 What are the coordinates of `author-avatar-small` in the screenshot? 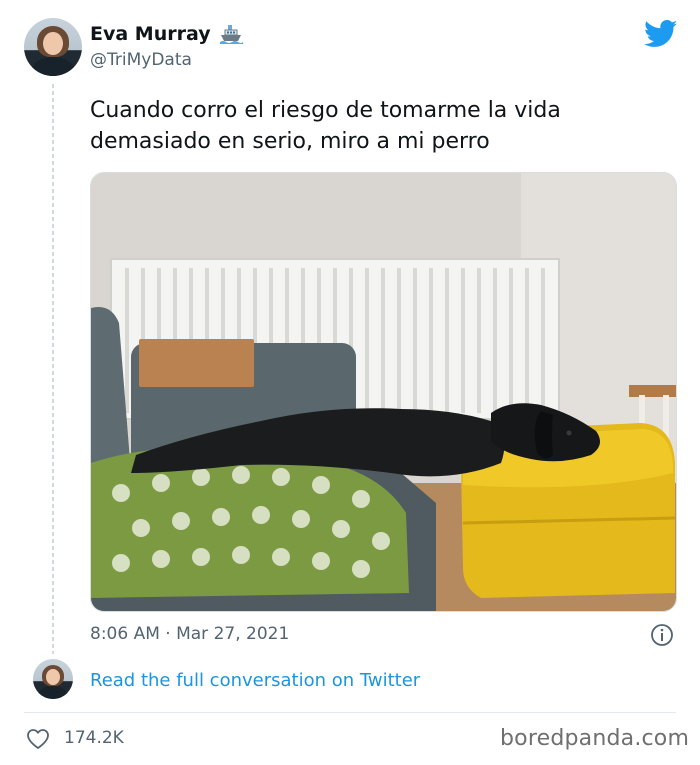 It's located at (53, 679).